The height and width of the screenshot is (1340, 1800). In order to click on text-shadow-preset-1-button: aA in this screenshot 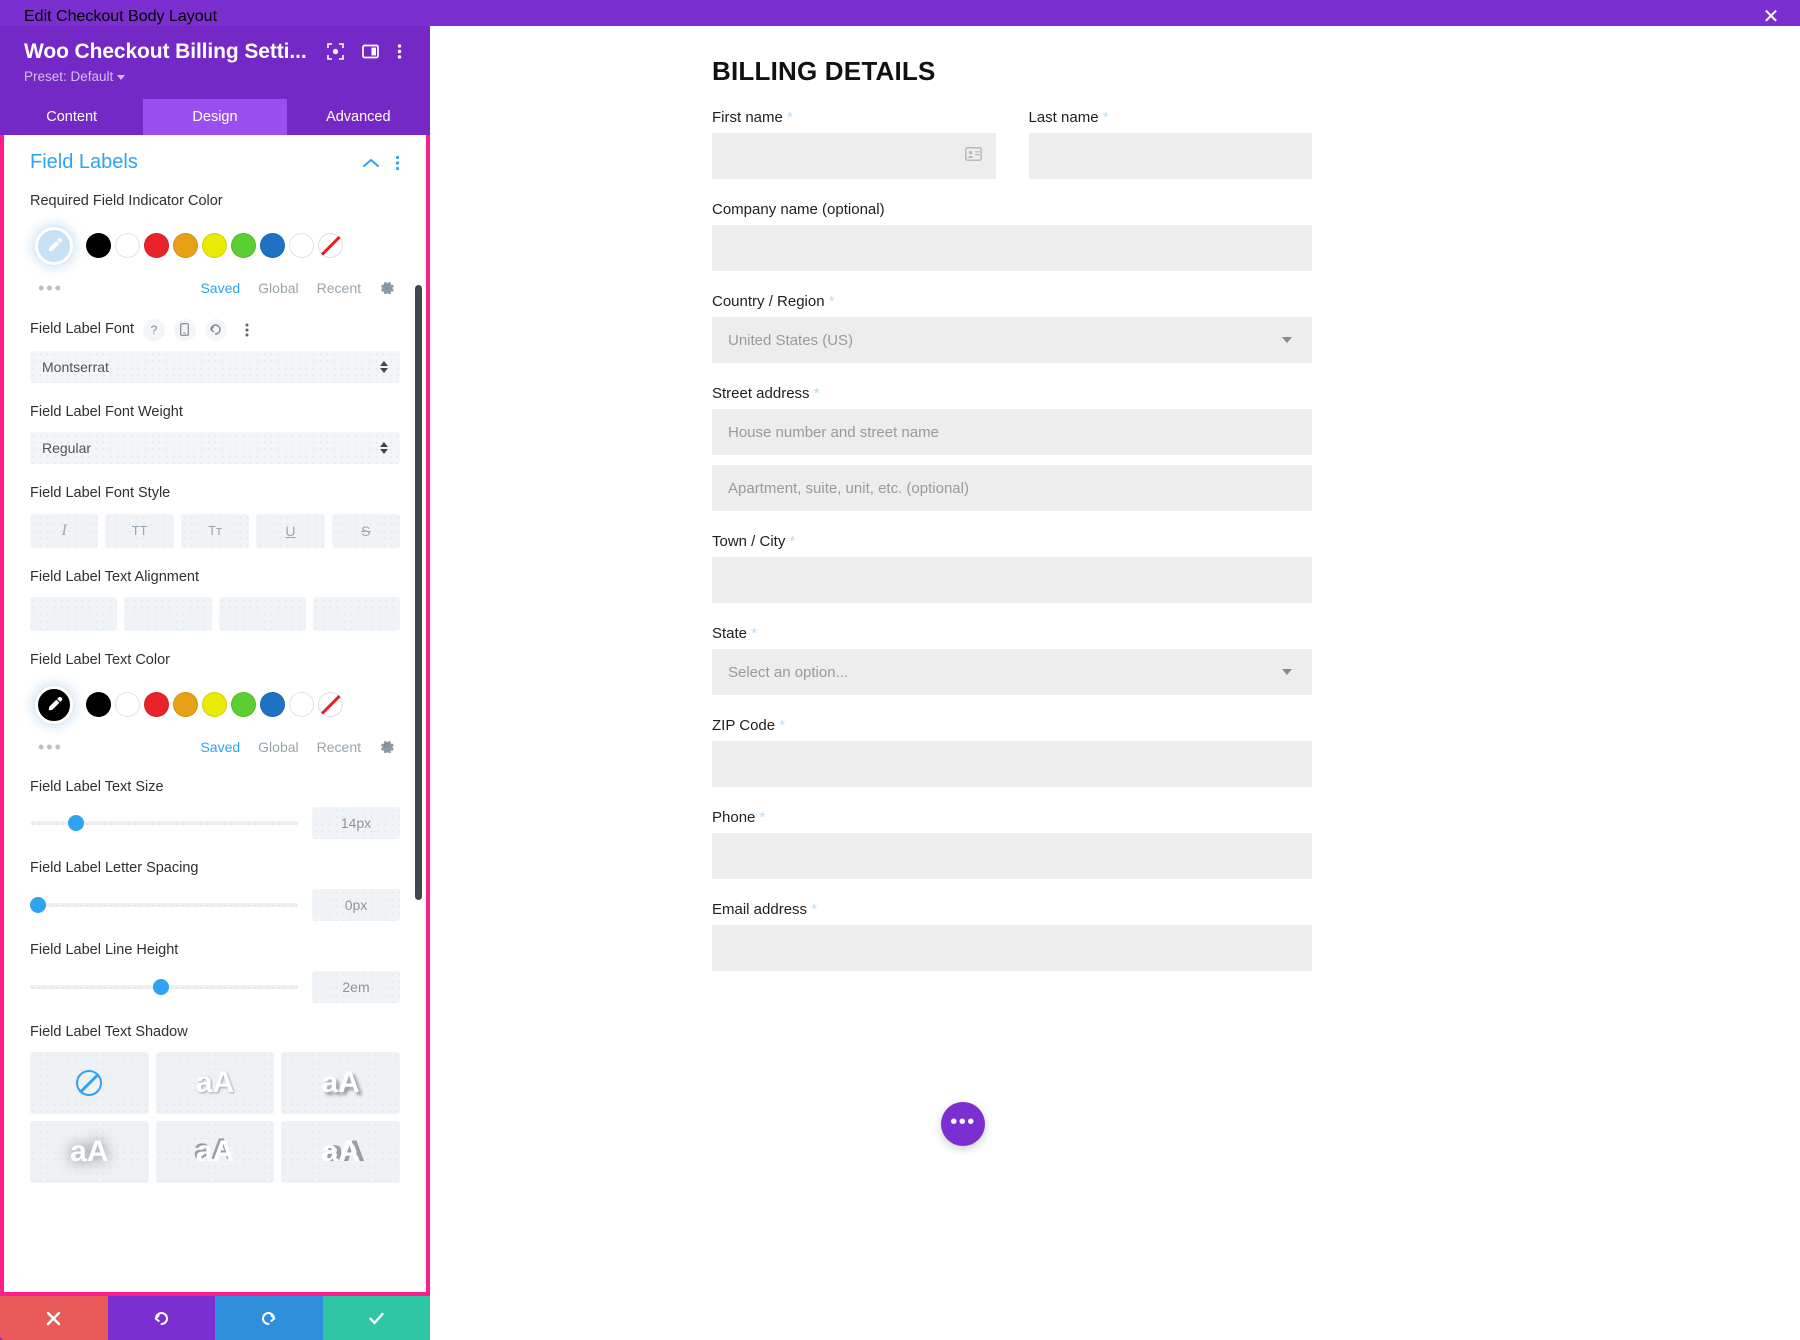, I will do `click(215, 1083)`.